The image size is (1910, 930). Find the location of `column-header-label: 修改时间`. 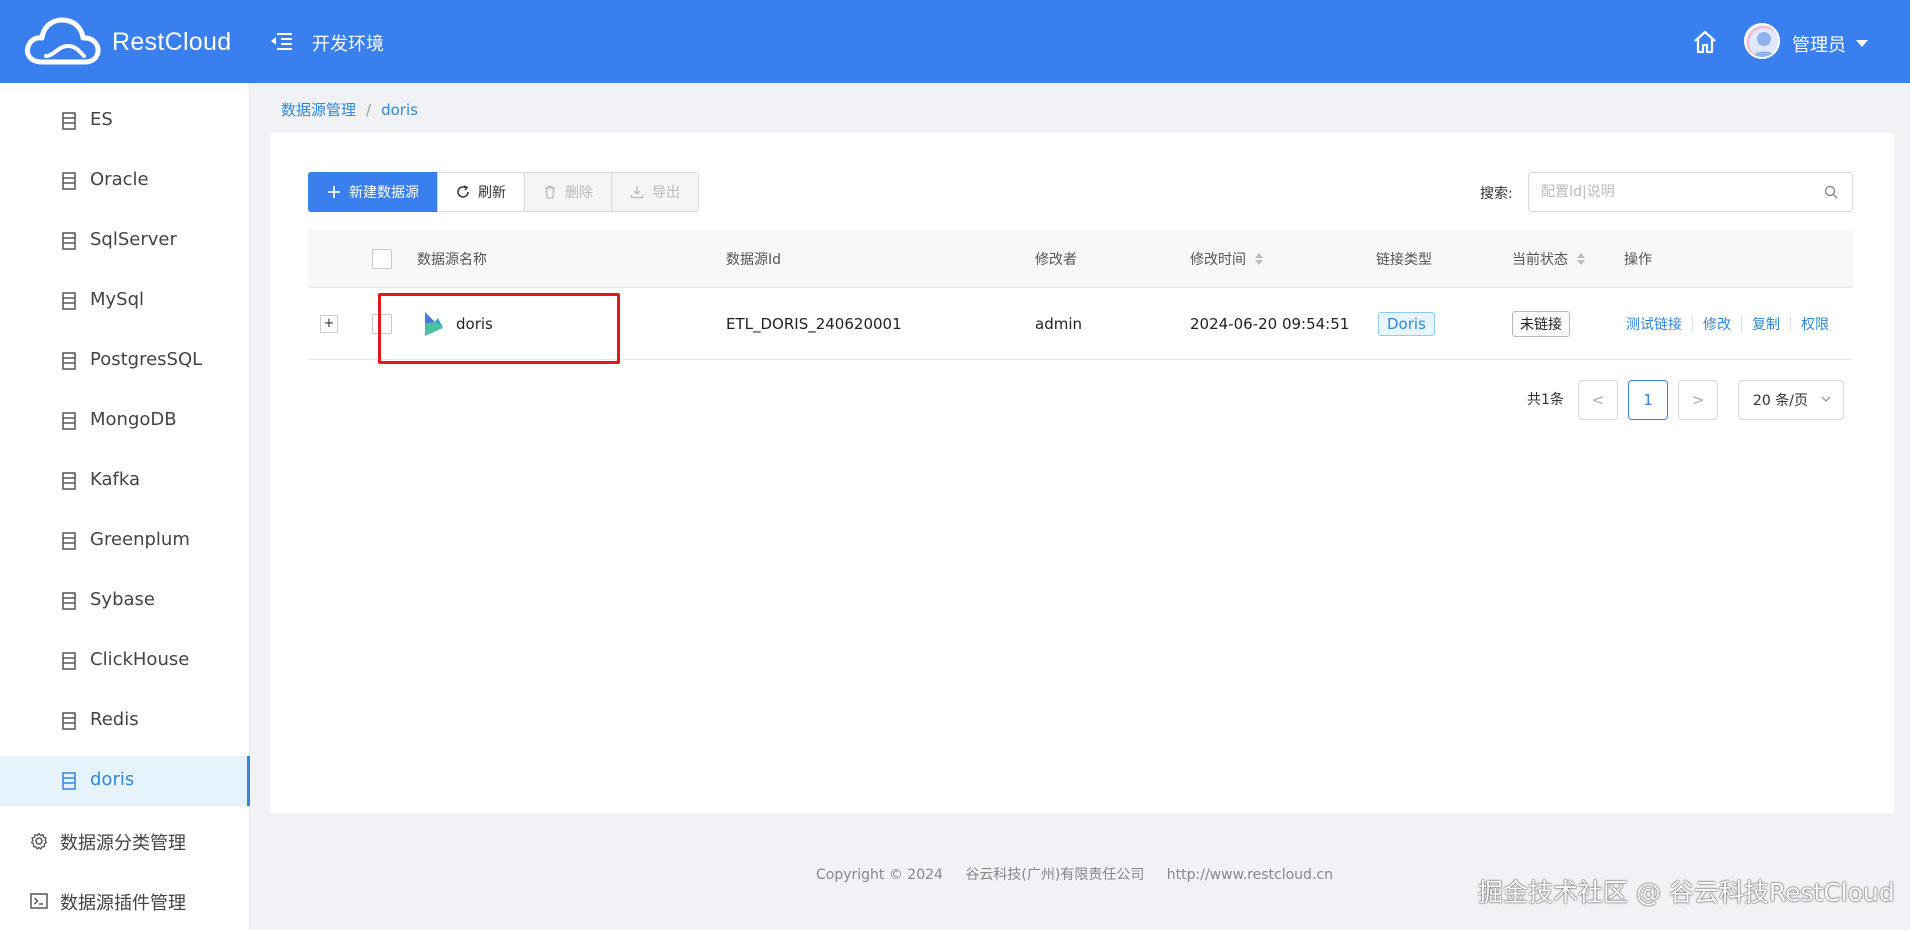

column-header-label: 修改时间 is located at coordinates (1218, 259).